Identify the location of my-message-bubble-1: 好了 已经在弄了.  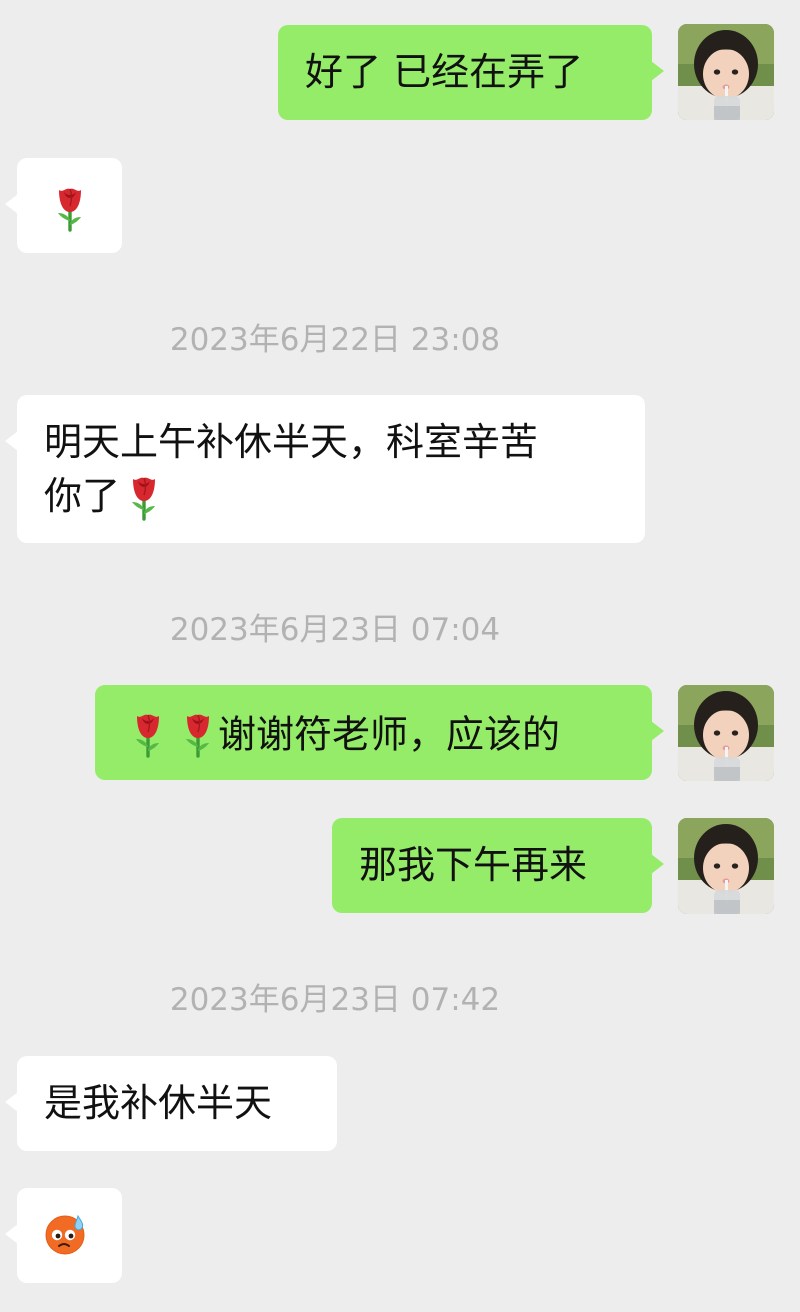
(471, 72).